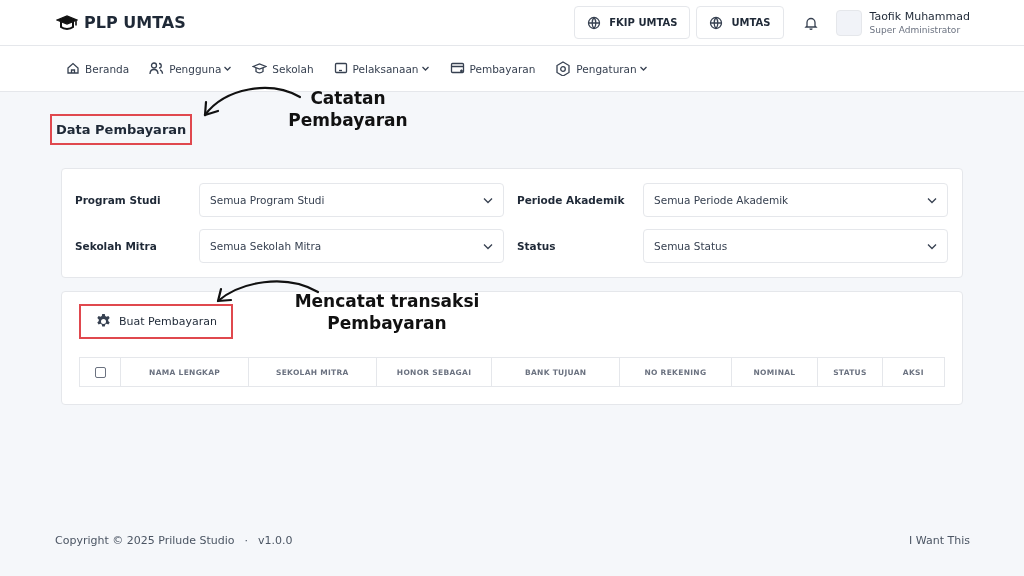 The image size is (1024, 576). Describe the element at coordinates (563, 68) in the screenshot. I see `hexagon-gear-icon` at that location.